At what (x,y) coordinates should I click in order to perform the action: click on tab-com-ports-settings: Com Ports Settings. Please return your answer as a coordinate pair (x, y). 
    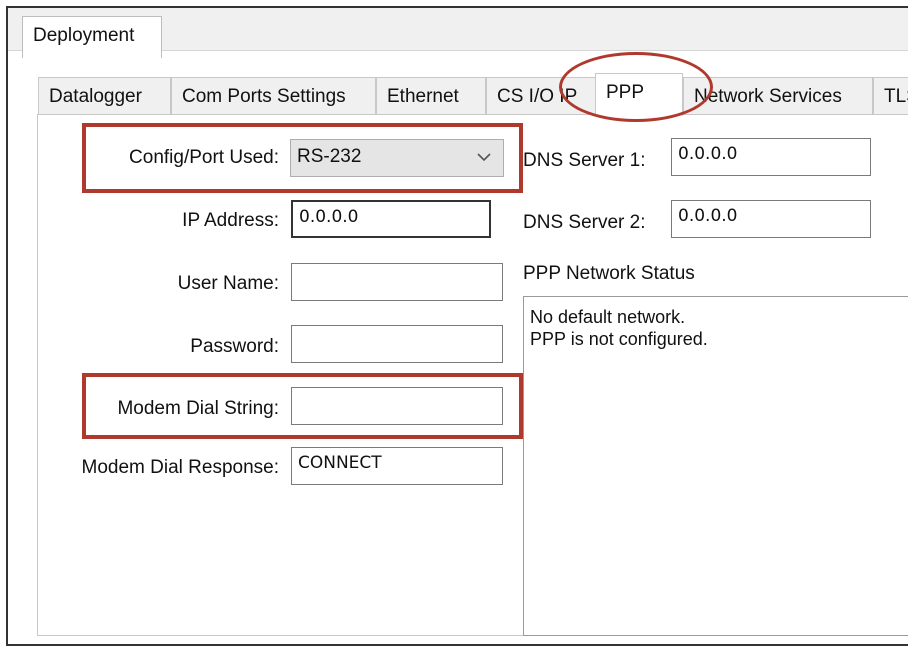
    Looking at the image, I should click on (273, 96).